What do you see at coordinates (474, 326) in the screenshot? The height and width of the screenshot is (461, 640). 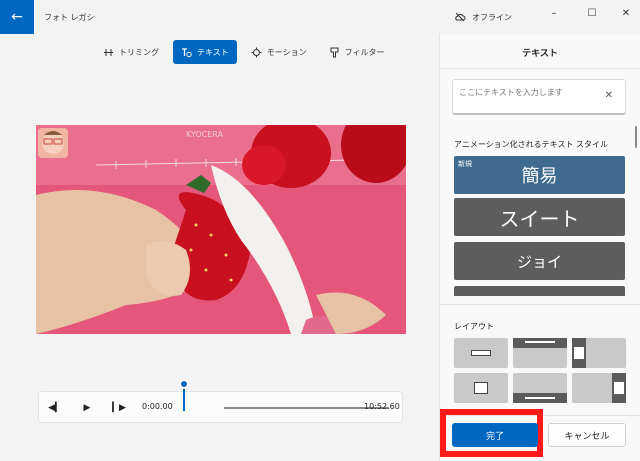 I see `layout-label: レイアウト` at bounding box center [474, 326].